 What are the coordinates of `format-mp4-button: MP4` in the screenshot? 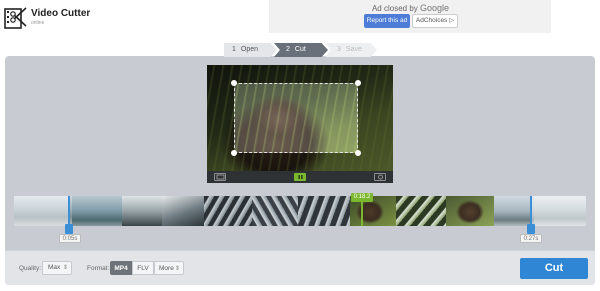 It's located at (121, 268).